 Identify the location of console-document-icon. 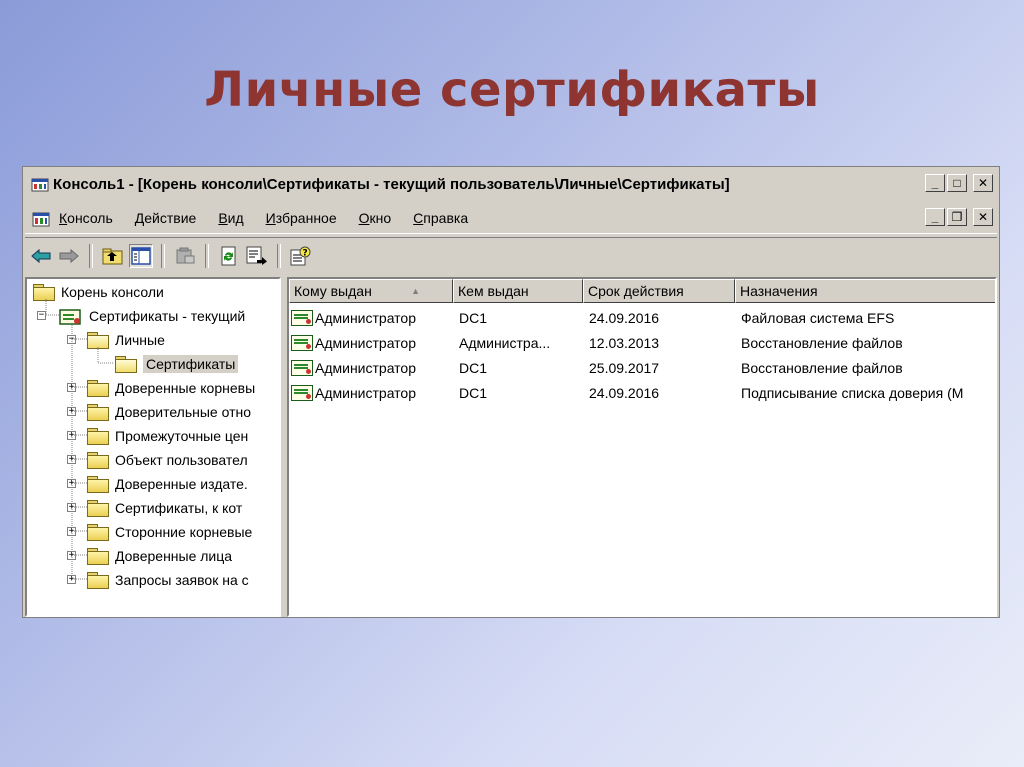
(41, 218).